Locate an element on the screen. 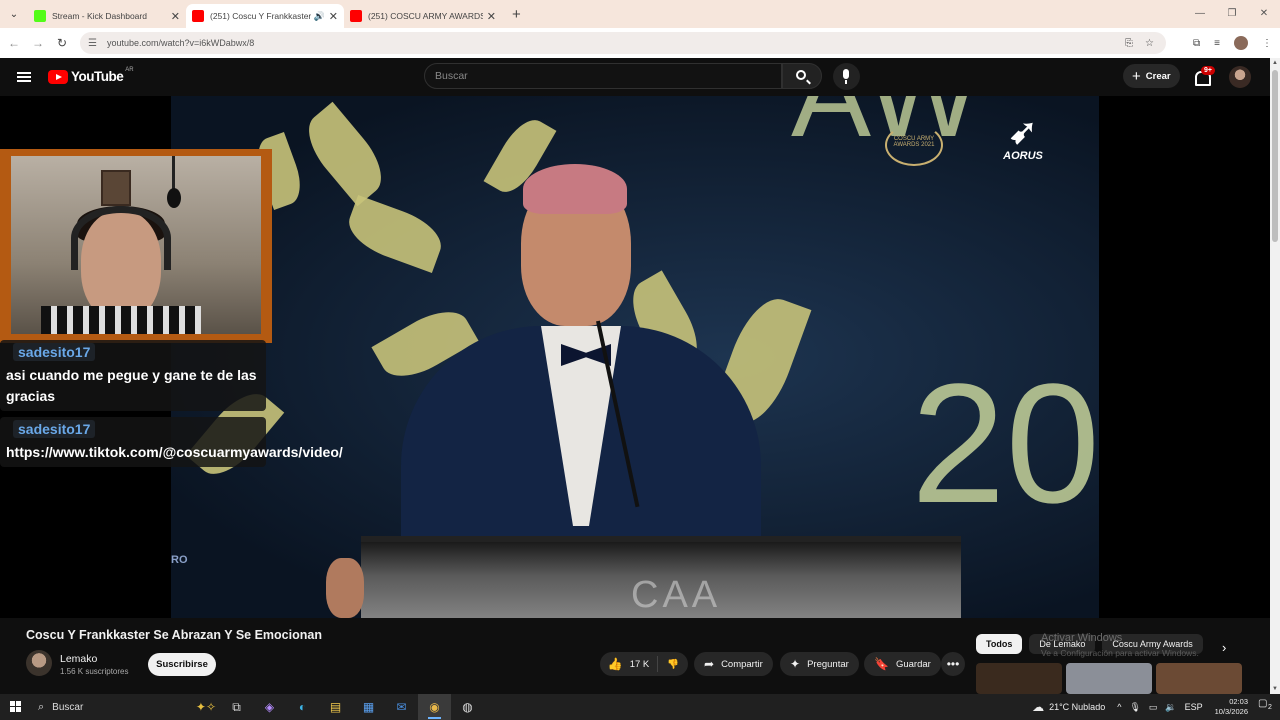 The width and height of the screenshot is (1280, 720). task-view-icon: ⧉ is located at coordinates (236, 707).